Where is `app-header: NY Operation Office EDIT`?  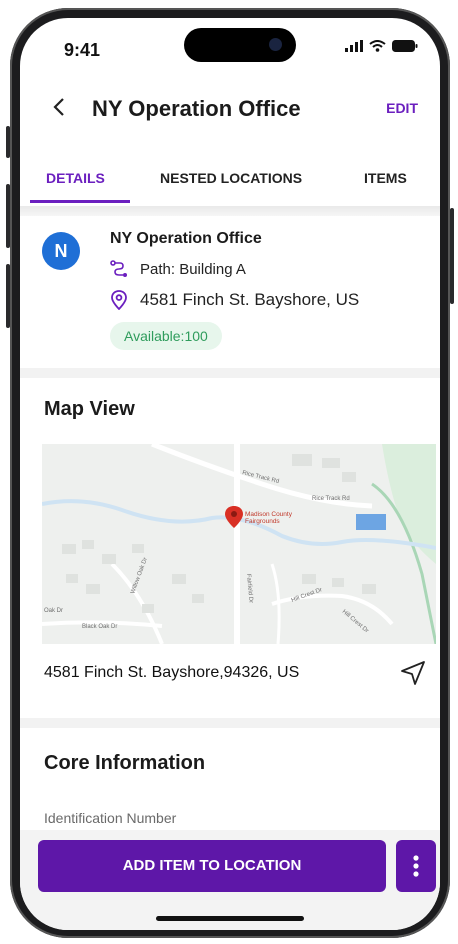 app-header: NY Operation Office EDIT is located at coordinates (230, 108).